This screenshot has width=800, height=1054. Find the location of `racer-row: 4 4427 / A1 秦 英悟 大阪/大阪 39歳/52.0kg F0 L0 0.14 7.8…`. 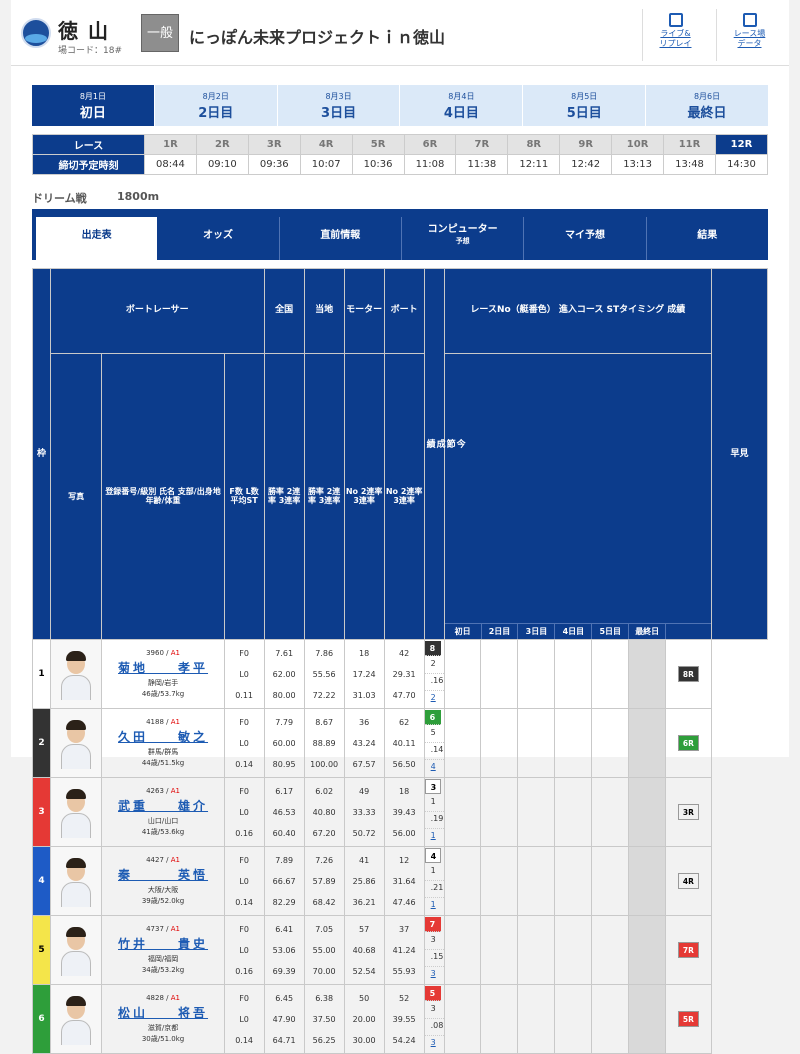

racer-row: 4 4427 / A1 秦 英悟 大阪/大阪 39歳/52.0kg F0 L0 0.14 7.8… is located at coordinates (400, 881).